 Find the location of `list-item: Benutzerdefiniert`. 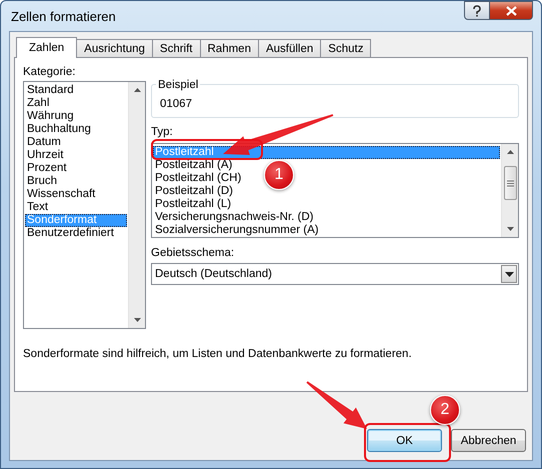

list-item: Benutzerdefiniert is located at coordinates (70, 233).